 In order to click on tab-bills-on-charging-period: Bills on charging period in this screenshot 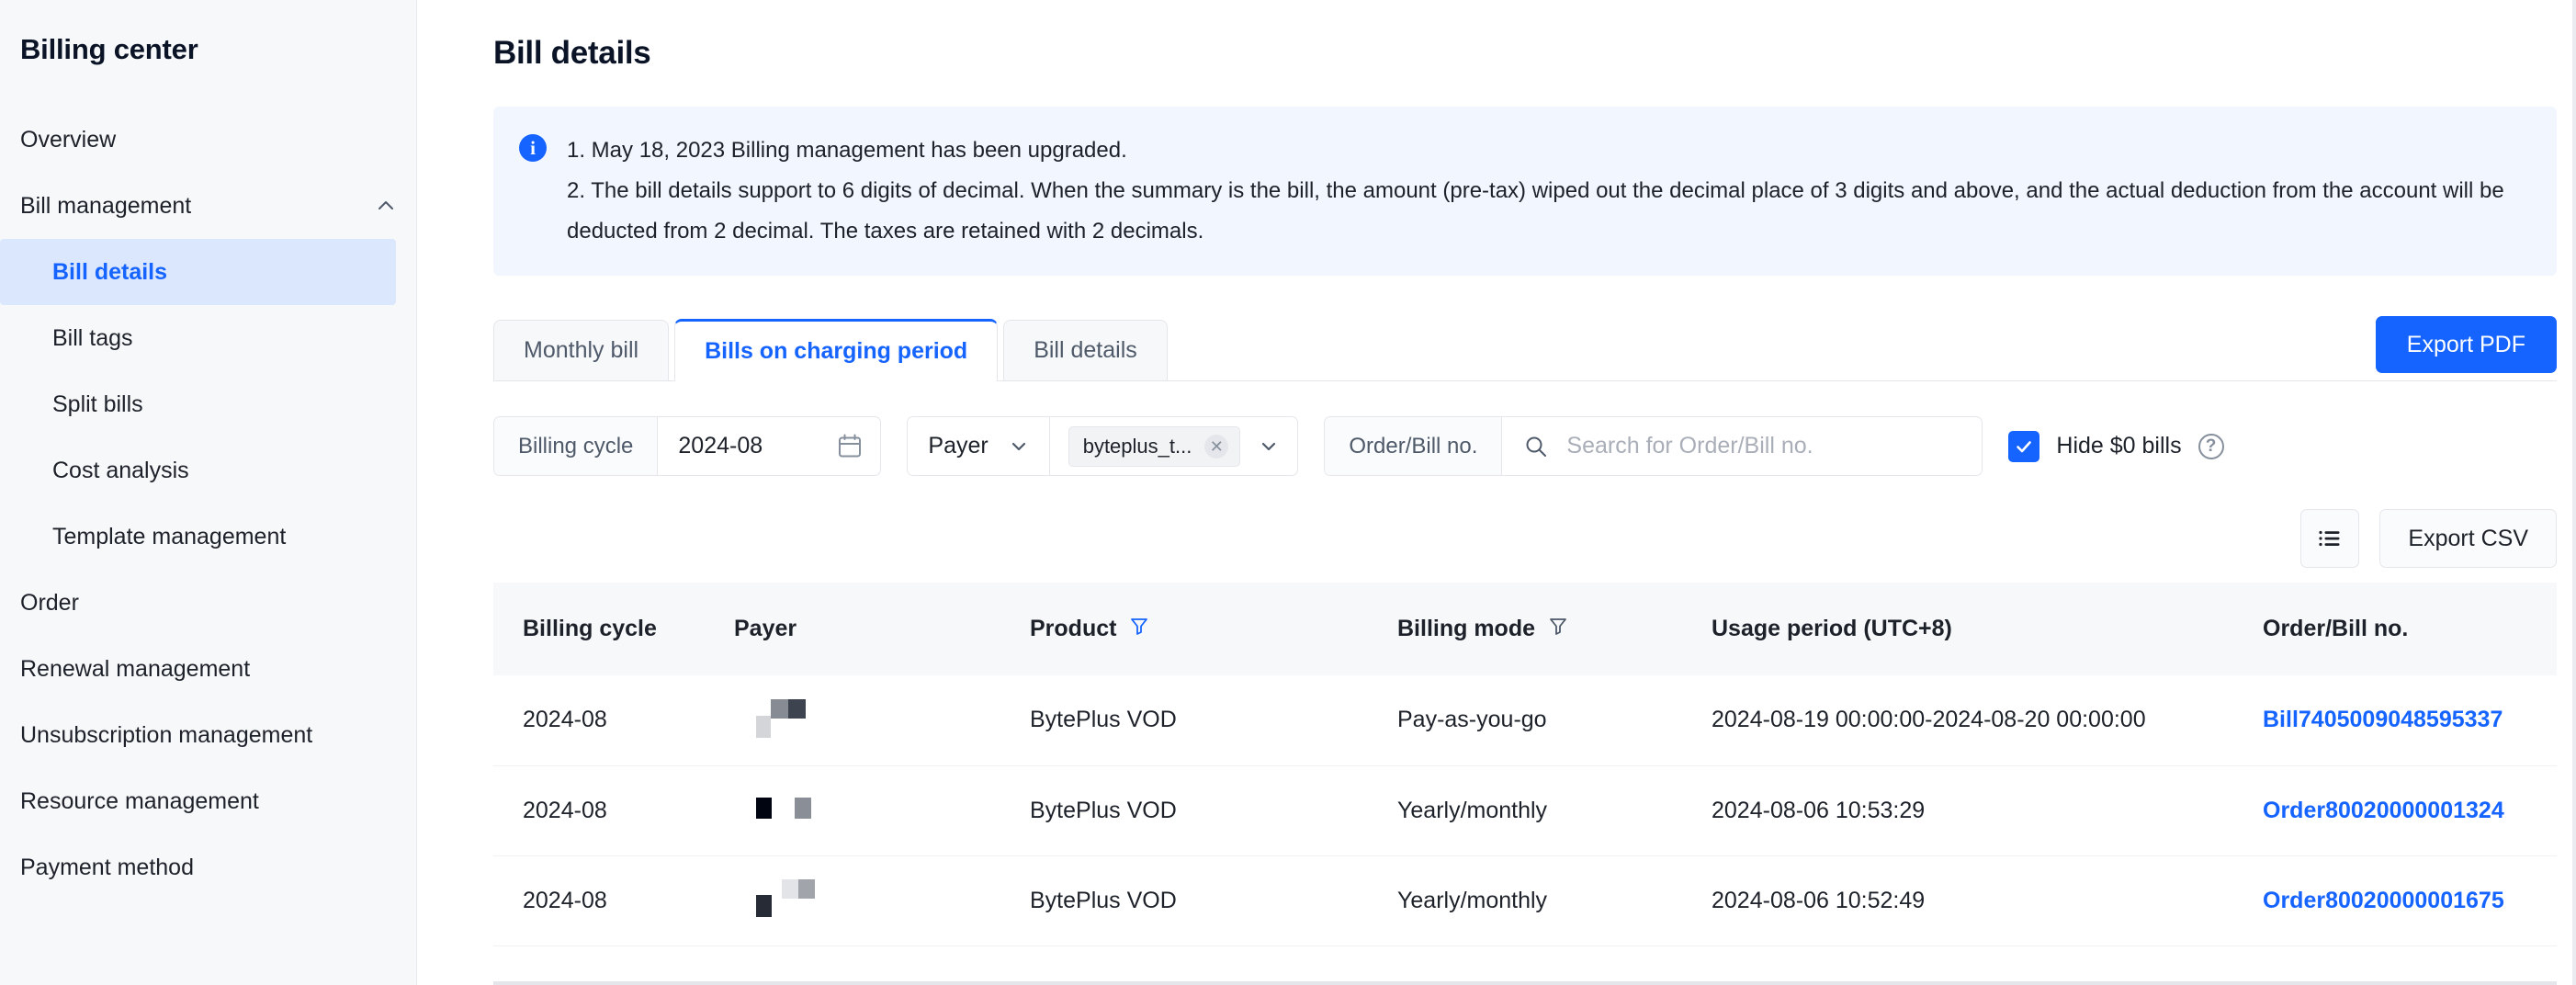, I will do `click(836, 350)`.